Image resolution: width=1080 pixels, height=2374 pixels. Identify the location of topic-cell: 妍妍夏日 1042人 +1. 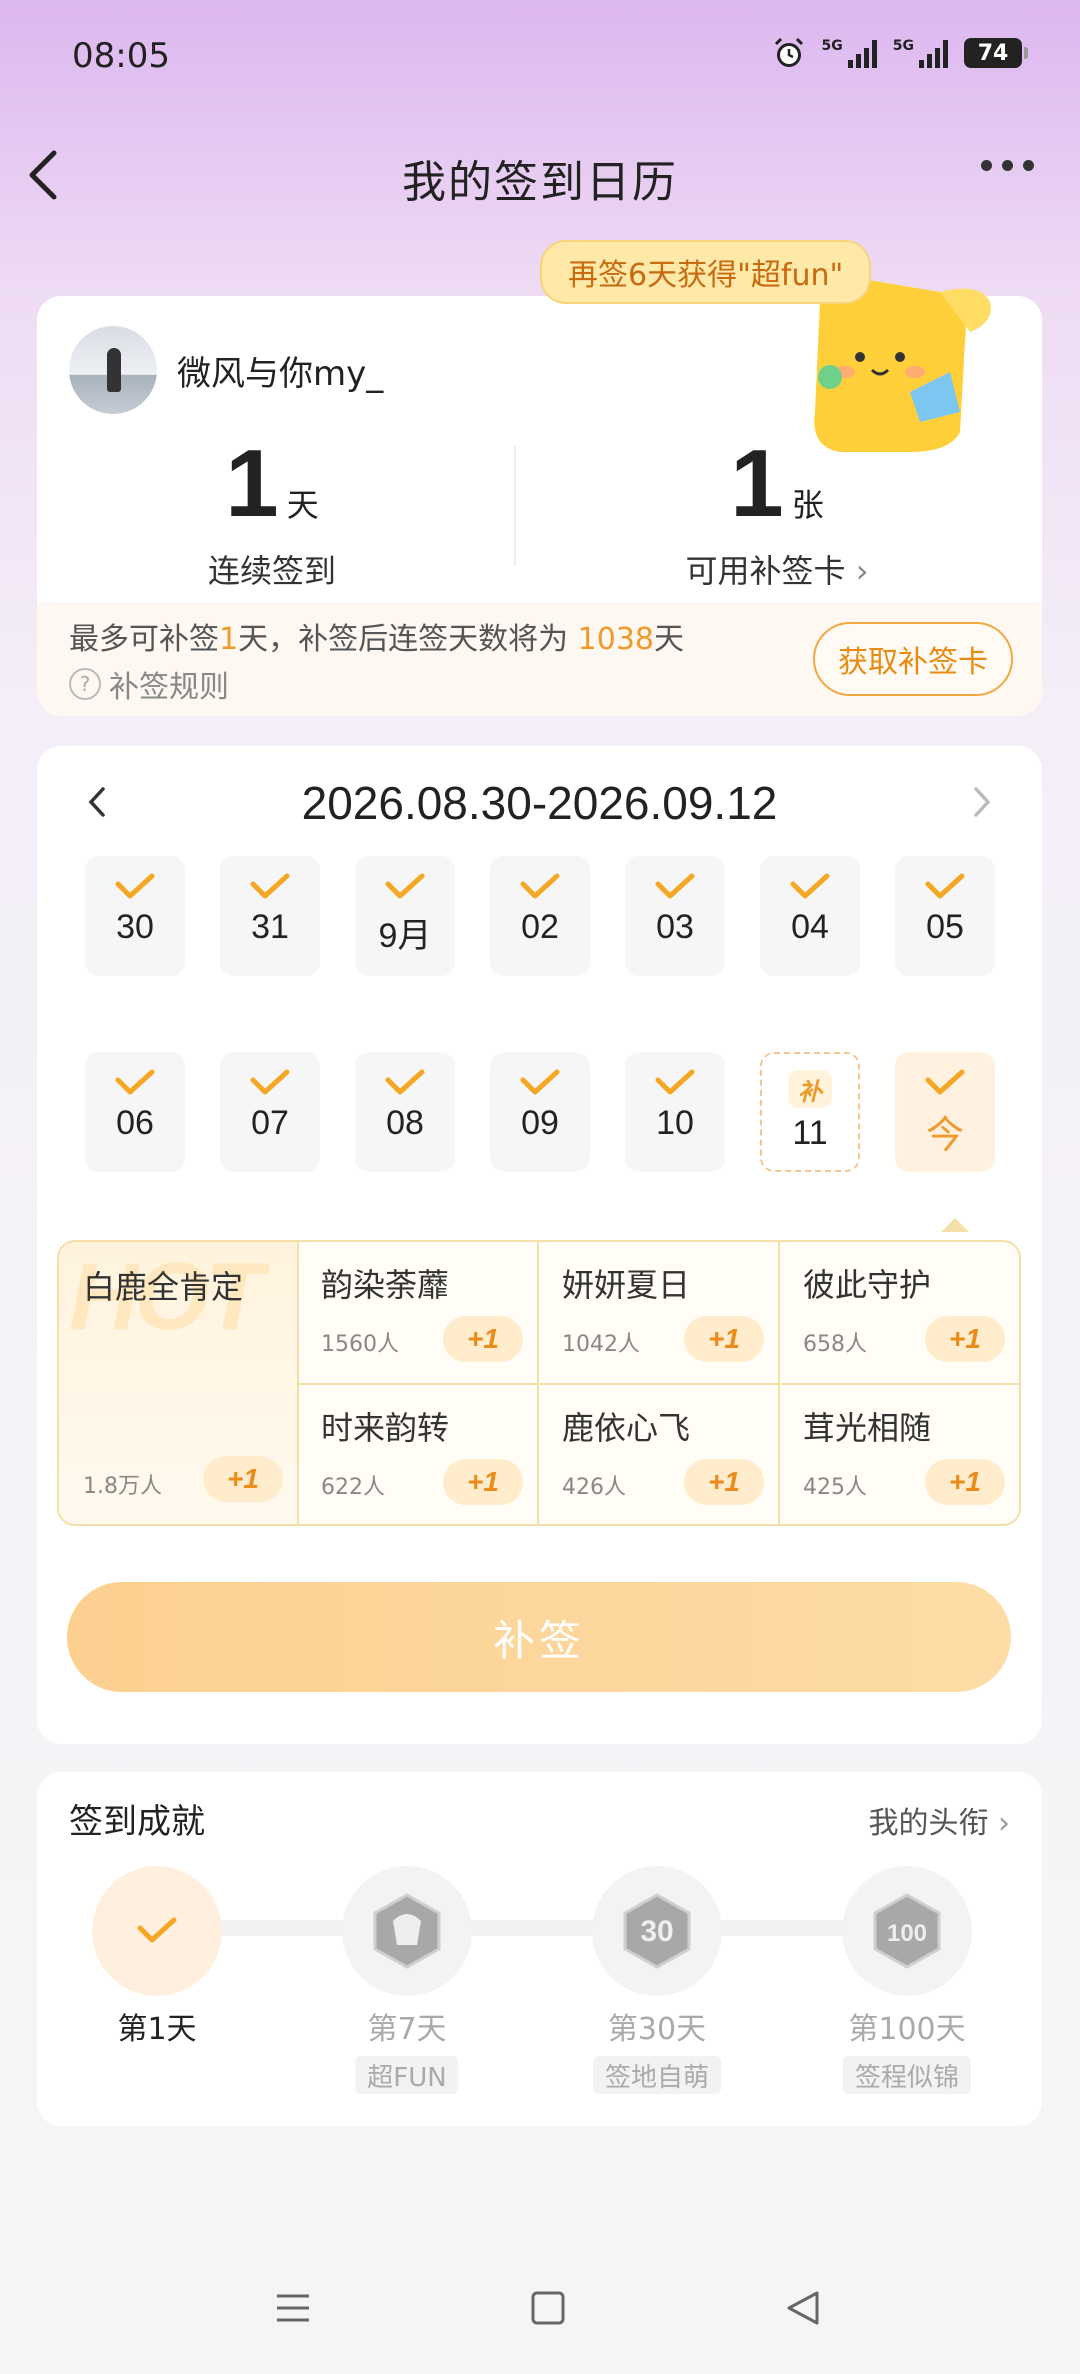
(660, 1313).